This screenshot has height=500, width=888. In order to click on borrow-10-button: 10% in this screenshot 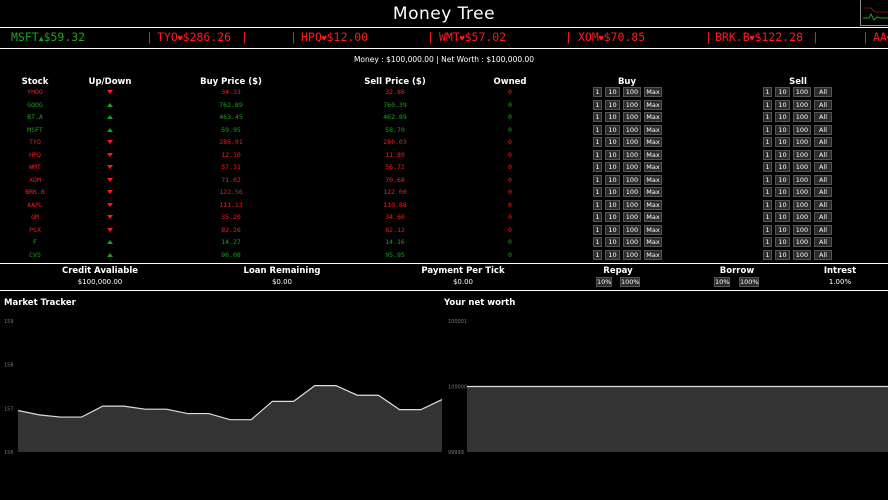, I will do `click(722, 282)`.